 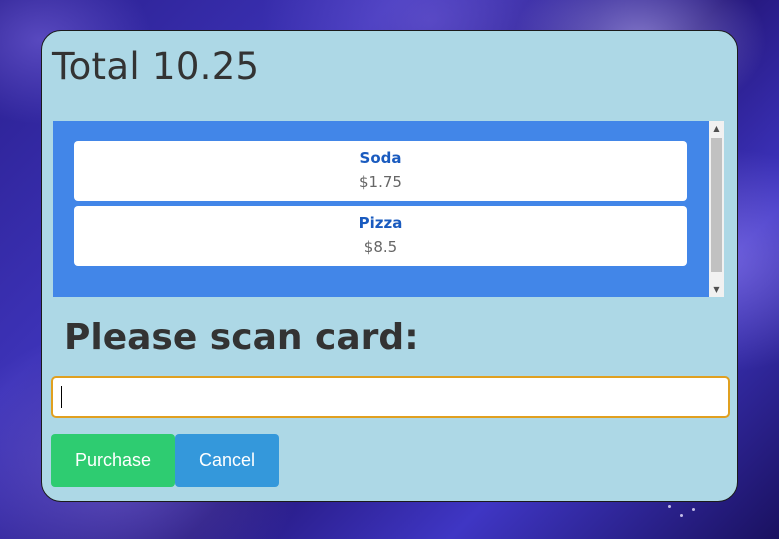 What do you see at coordinates (380, 247) in the screenshot?
I see `cart-item-price: $8.5` at bounding box center [380, 247].